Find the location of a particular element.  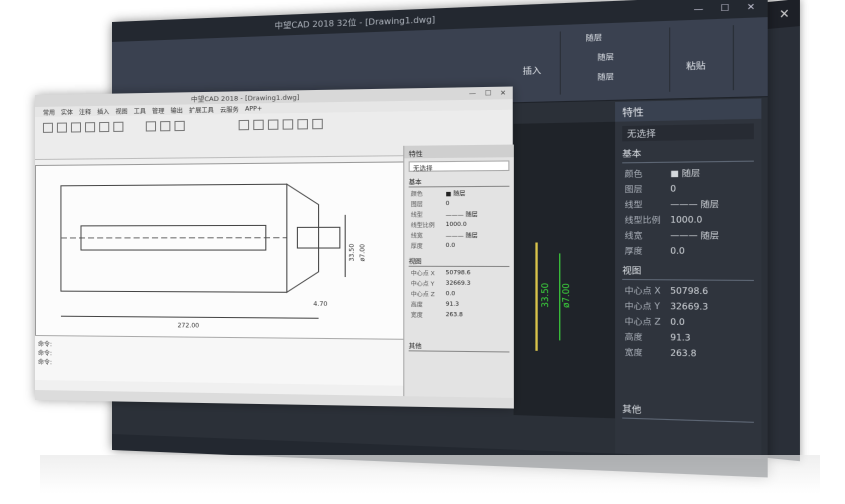

ribbon-group-props: 随层 随层 随层 is located at coordinates (616, 61).